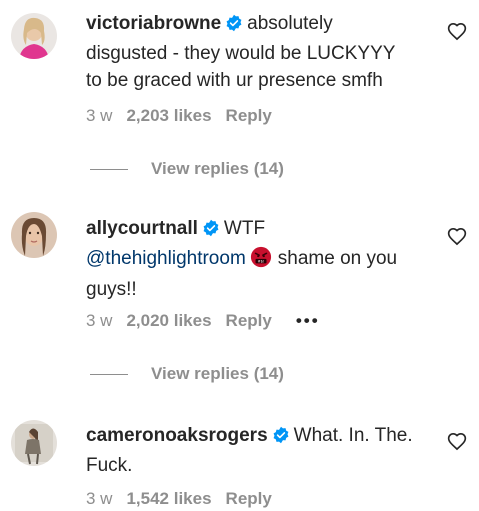 The width and height of the screenshot is (479, 511). I want to click on comment-1-view-replies: View replies (14), so click(187, 169).